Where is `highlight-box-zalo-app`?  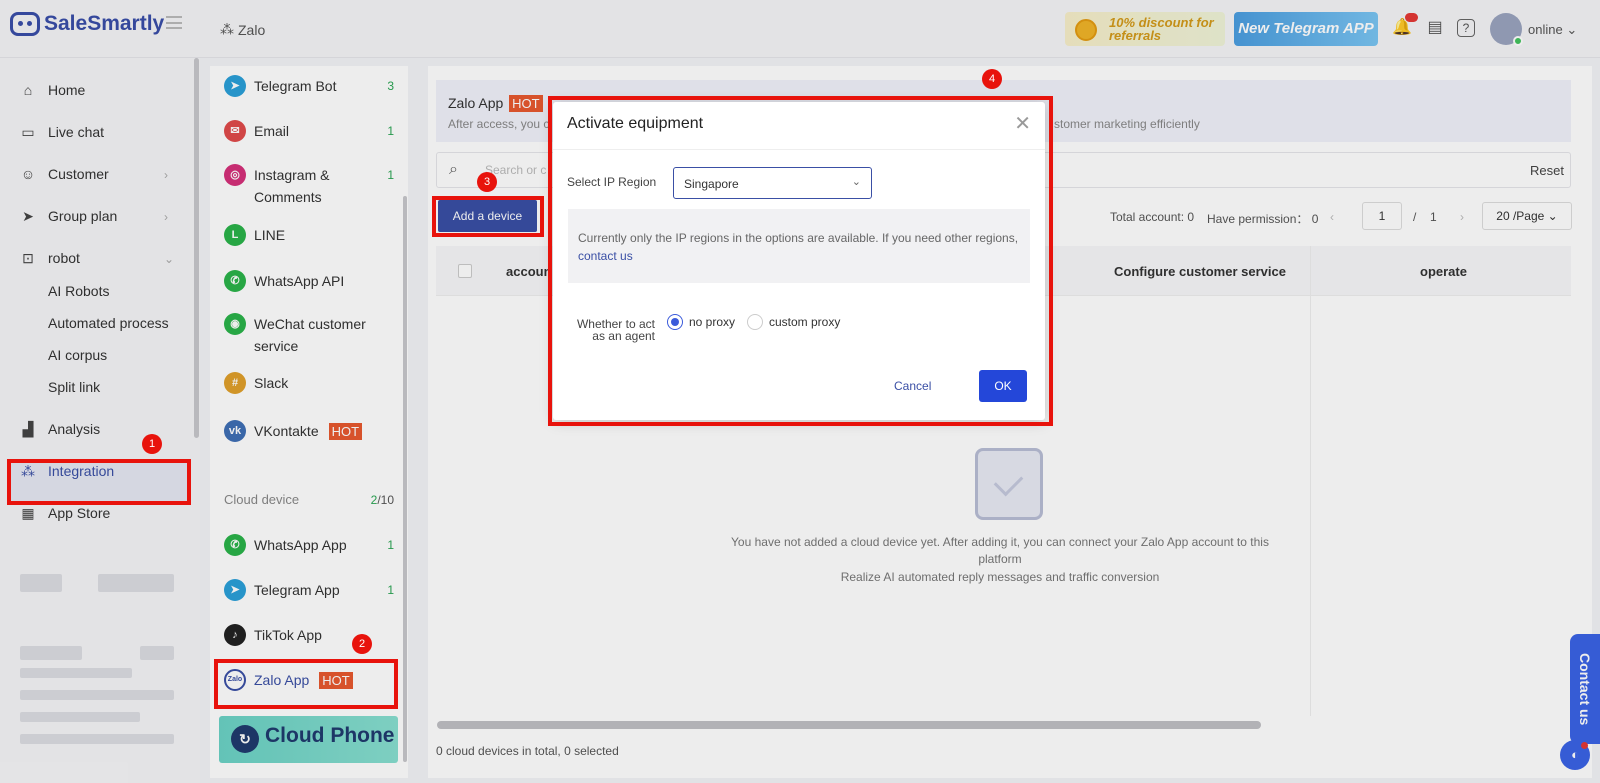
highlight-box-zalo-app is located at coordinates (306, 684).